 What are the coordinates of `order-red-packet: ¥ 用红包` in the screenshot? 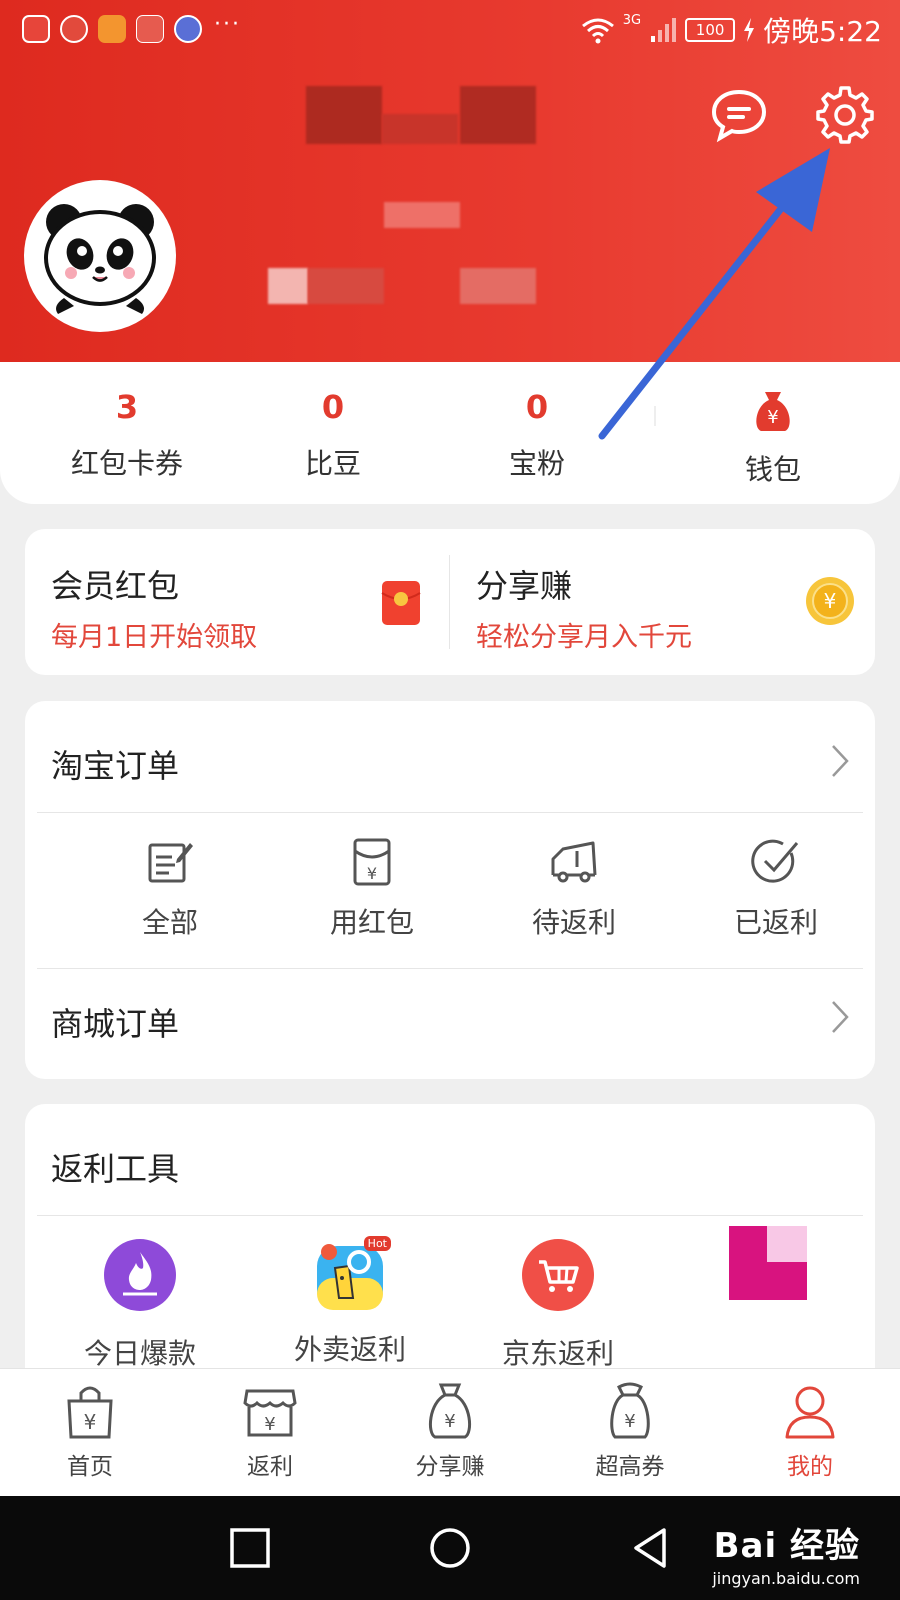 It's located at (372, 889).